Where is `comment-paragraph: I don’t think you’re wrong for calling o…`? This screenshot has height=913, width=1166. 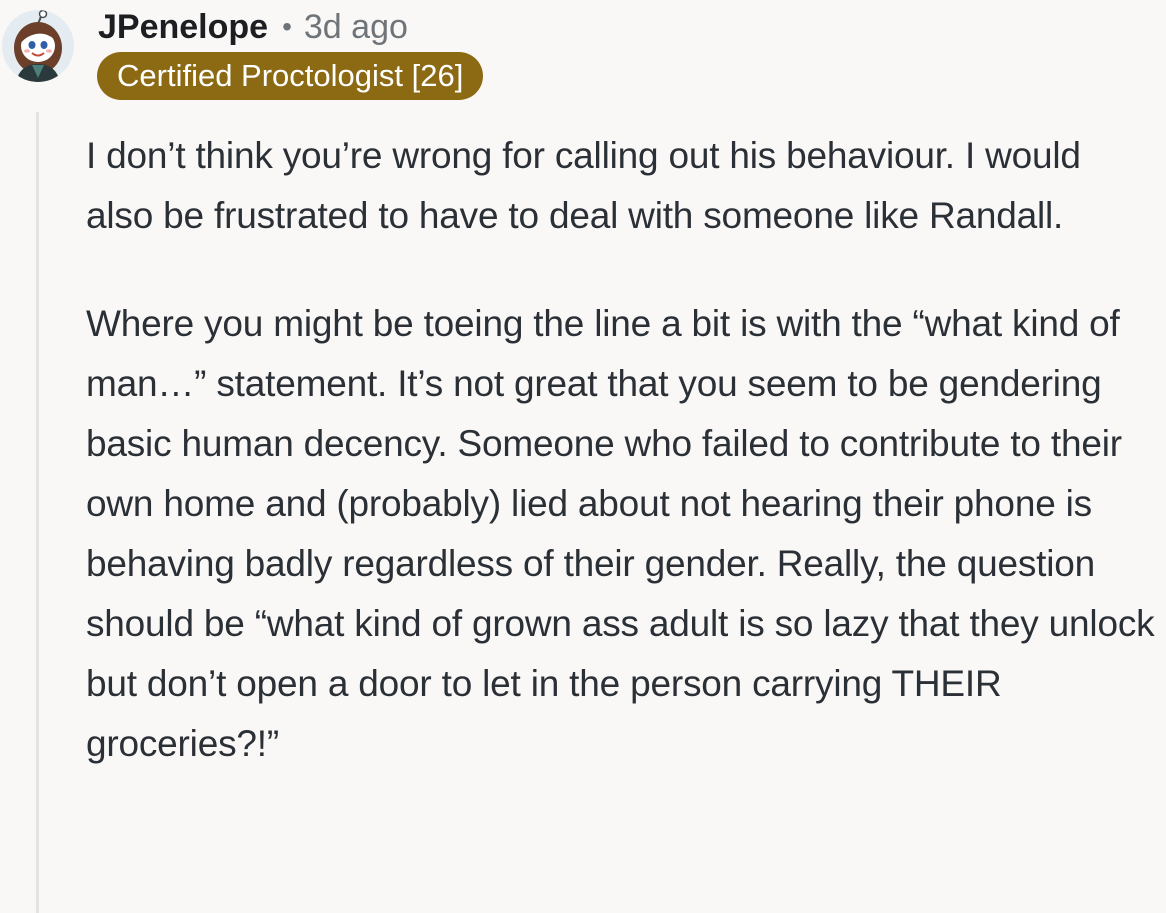
comment-paragraph: I don’t think you’re wrong for calling o… is located at coordinates (583, 185).